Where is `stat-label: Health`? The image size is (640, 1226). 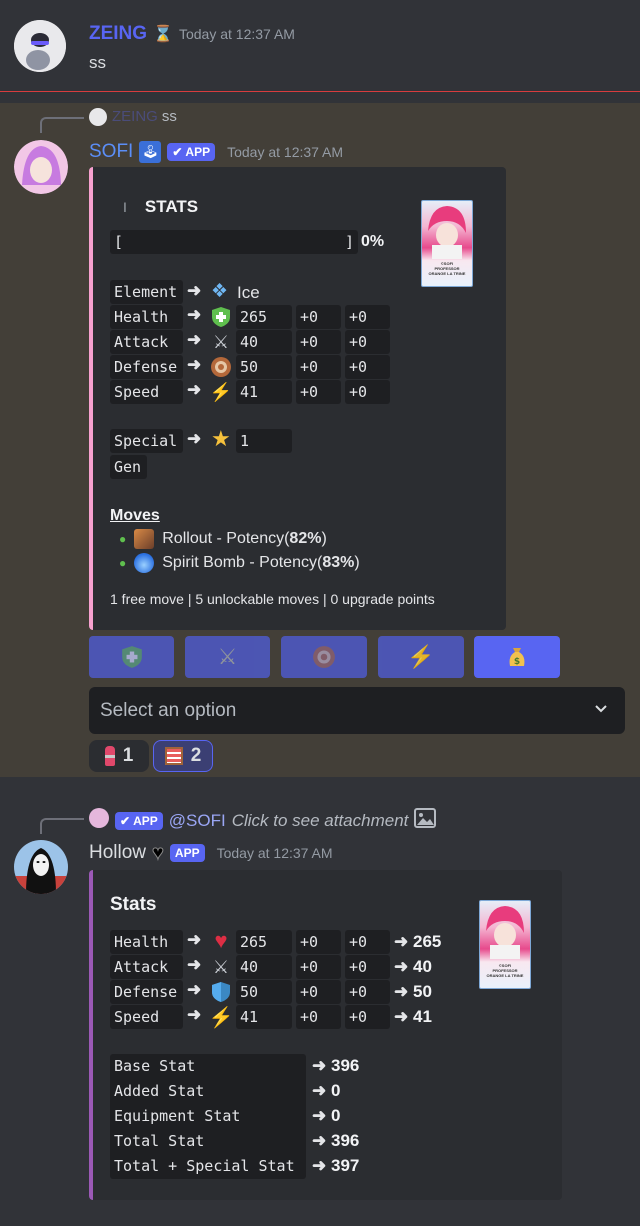
stat-label: Health is located at coordinates (146, 942).